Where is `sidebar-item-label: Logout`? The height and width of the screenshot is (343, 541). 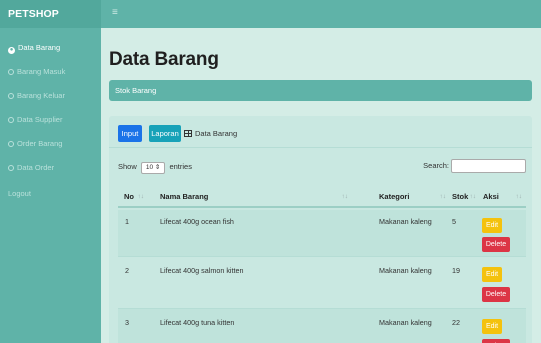 sidebar-item-label: Logout is located at coordinates (19, 193).